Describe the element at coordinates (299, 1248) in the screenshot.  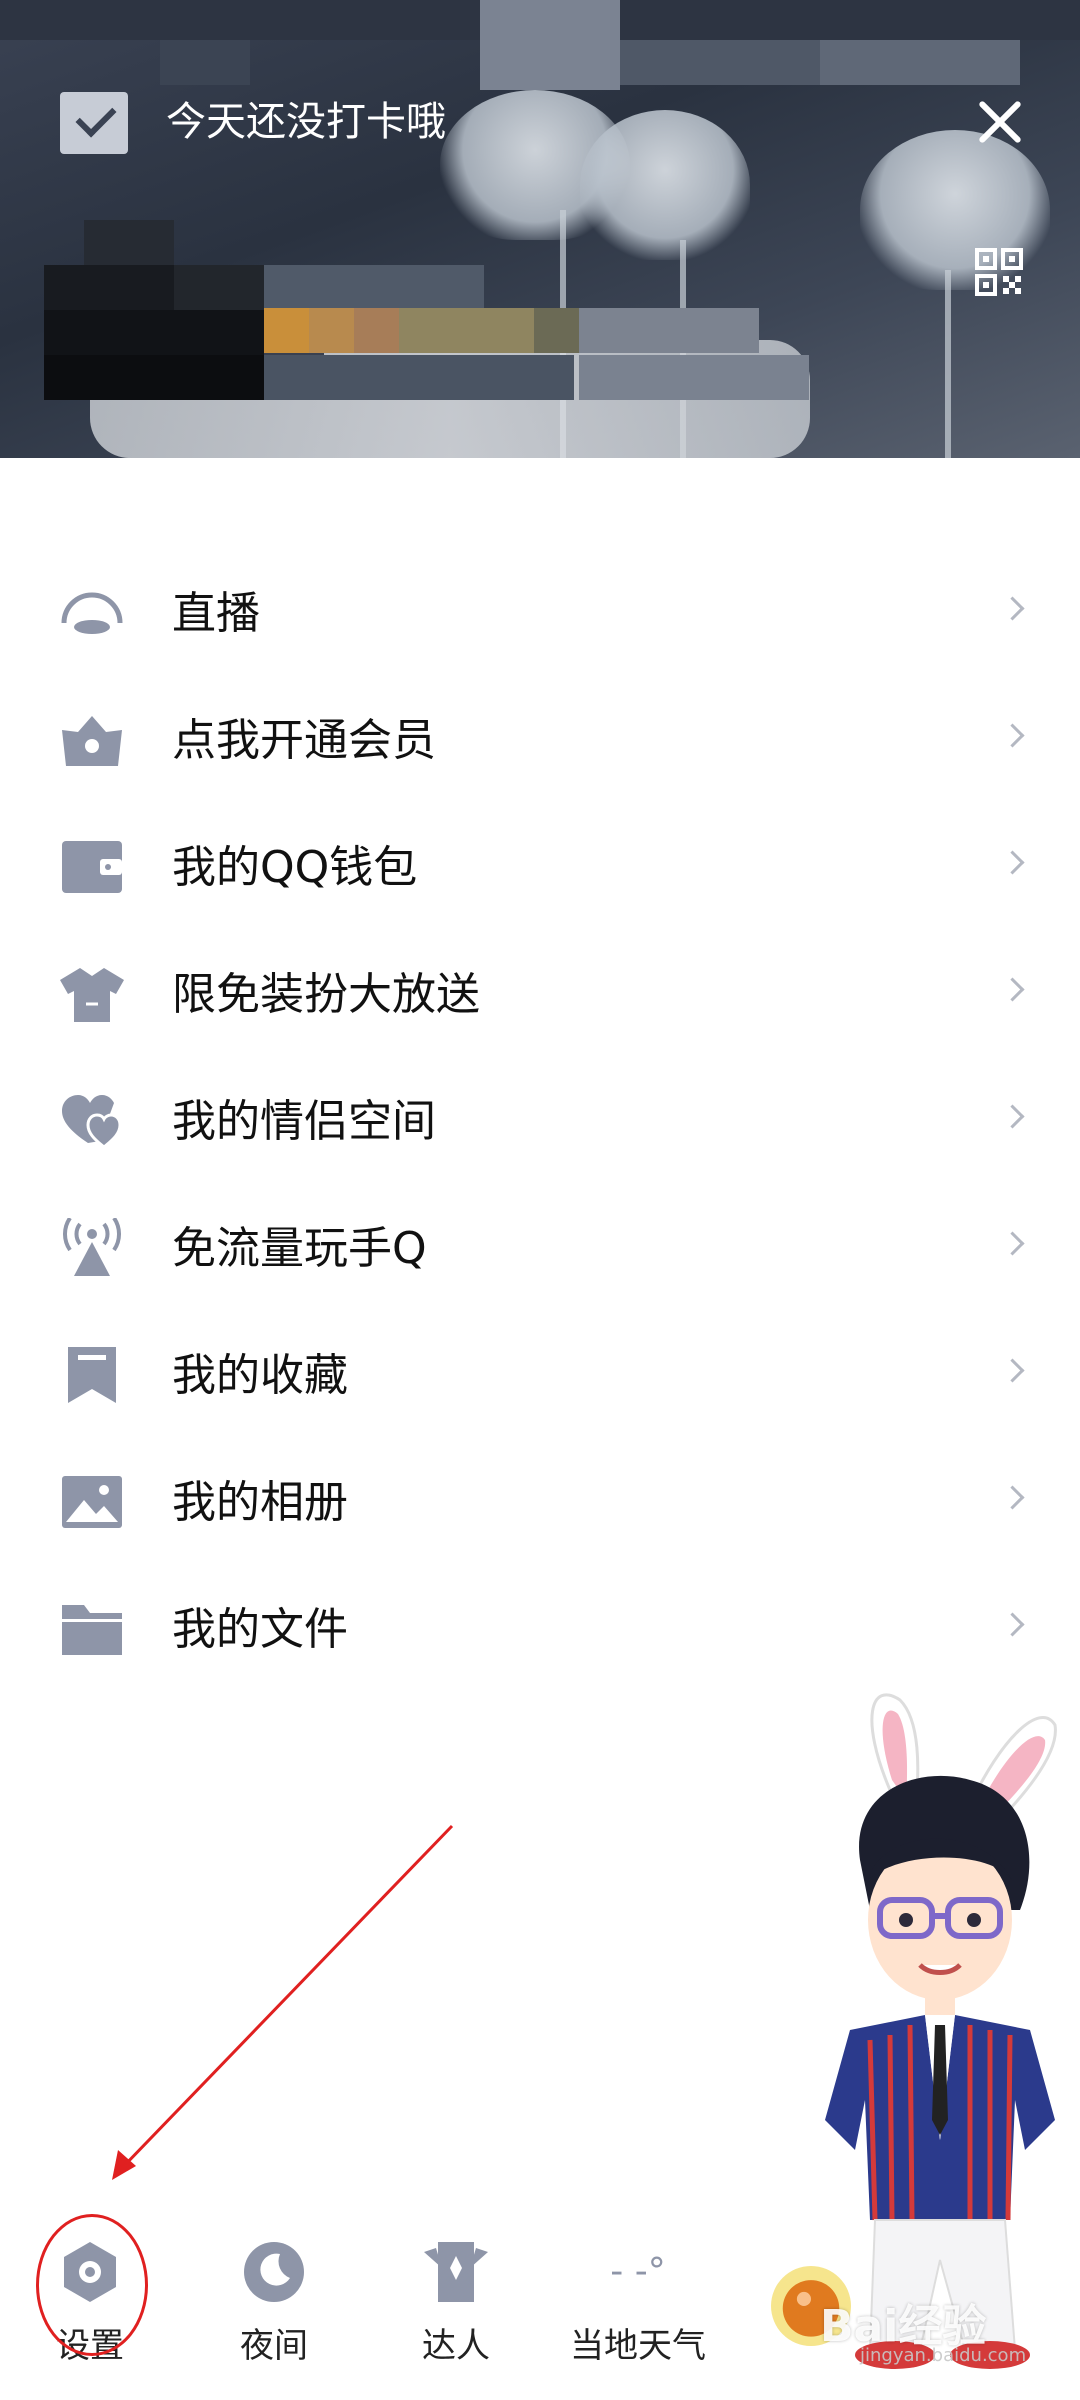
I see `menu-item-label: 免流量玩手Q` at that location.